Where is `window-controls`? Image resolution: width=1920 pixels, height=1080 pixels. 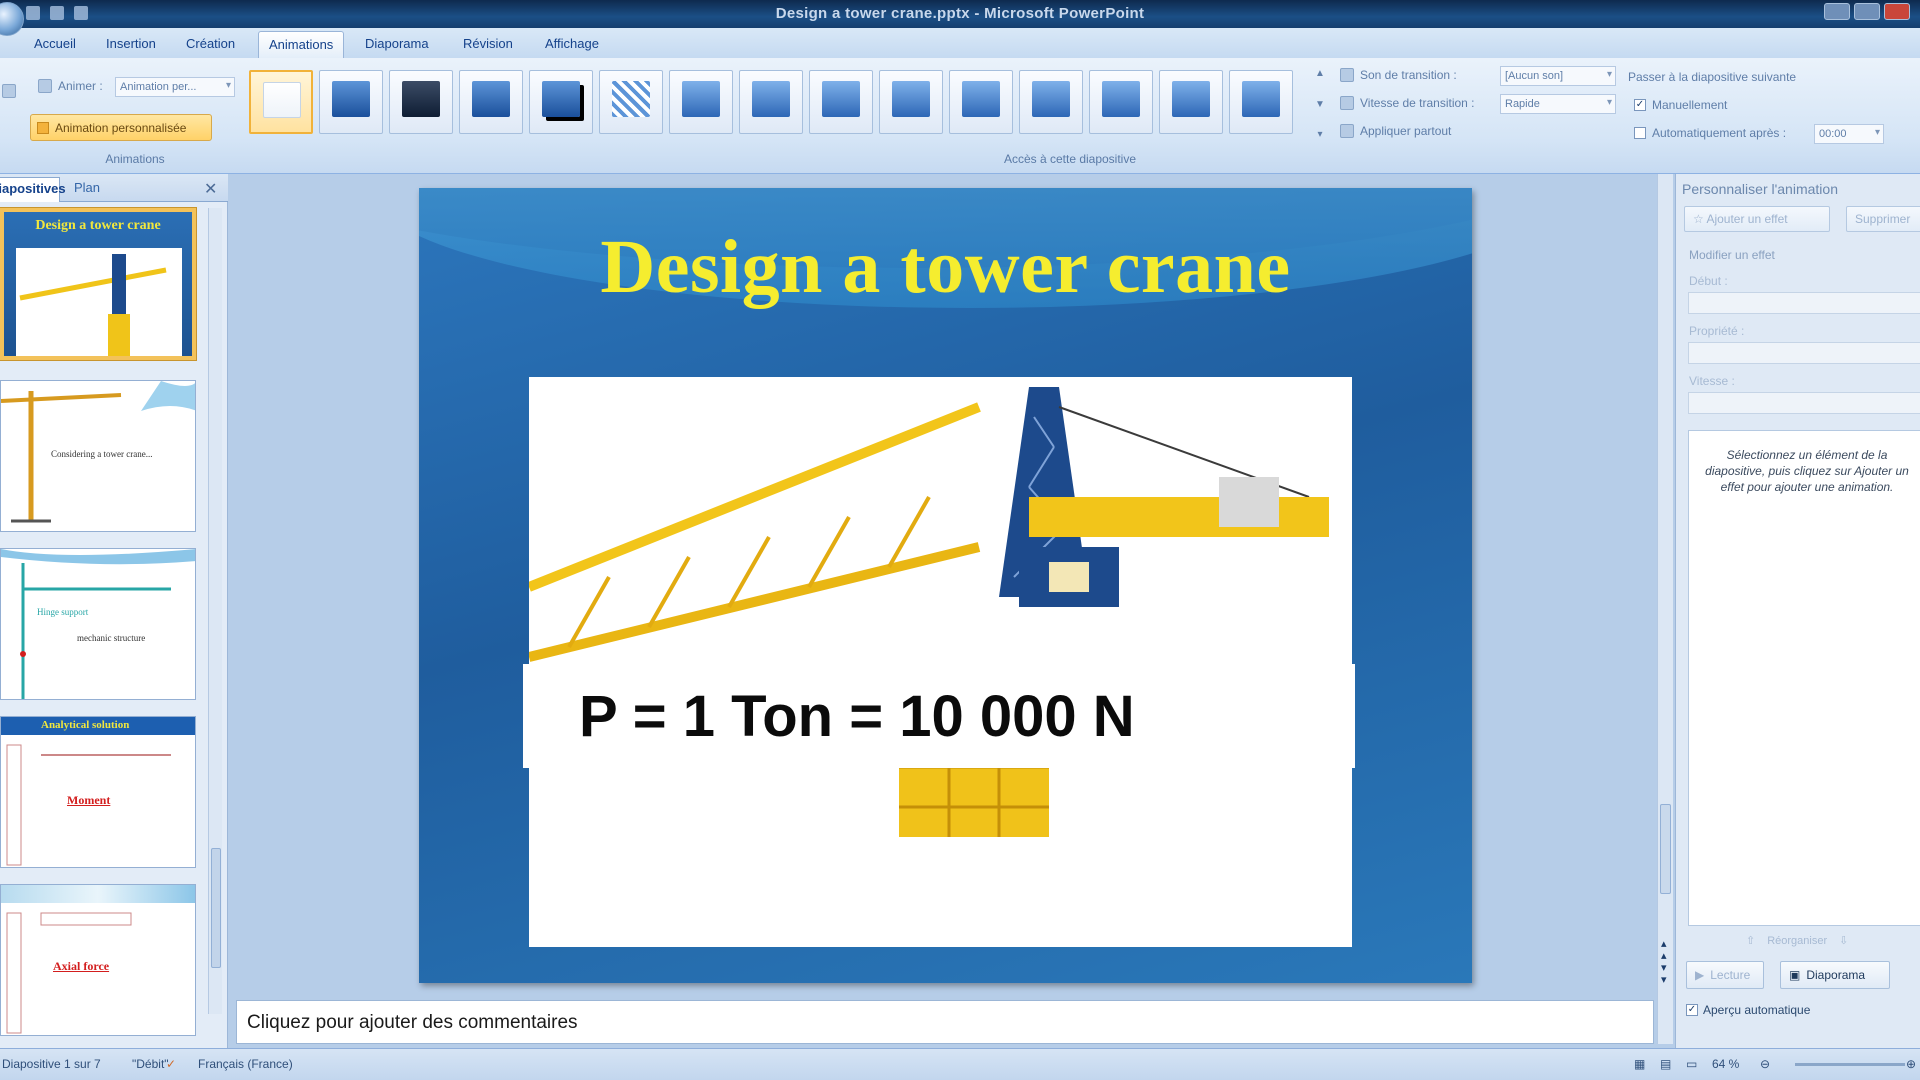
window-controls is located at coordinates (1867, 11).